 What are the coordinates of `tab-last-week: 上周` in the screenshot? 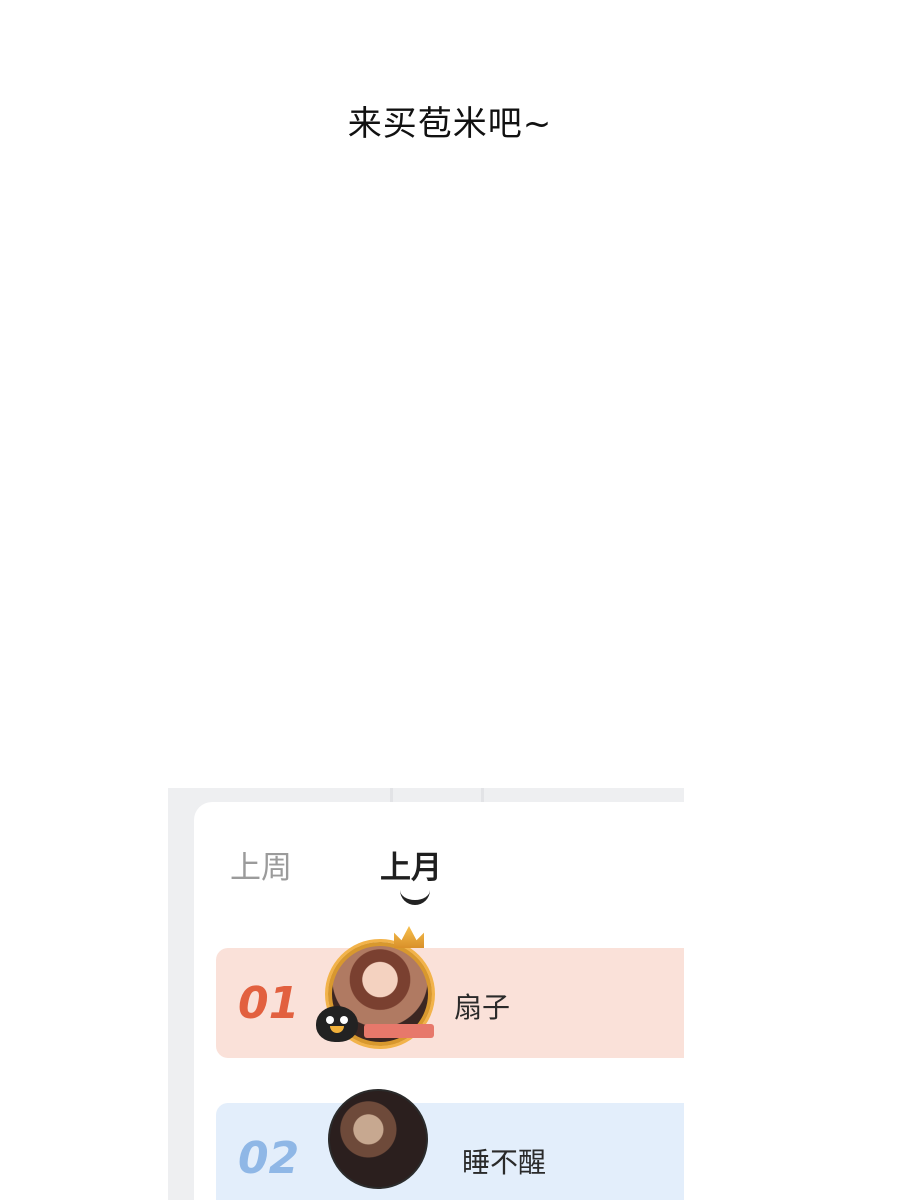 It's located at (261, 864).